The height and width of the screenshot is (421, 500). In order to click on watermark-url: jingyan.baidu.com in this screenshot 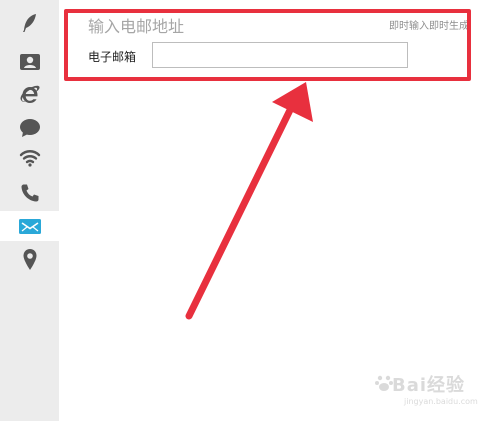, I will do `click(441, 401)`.